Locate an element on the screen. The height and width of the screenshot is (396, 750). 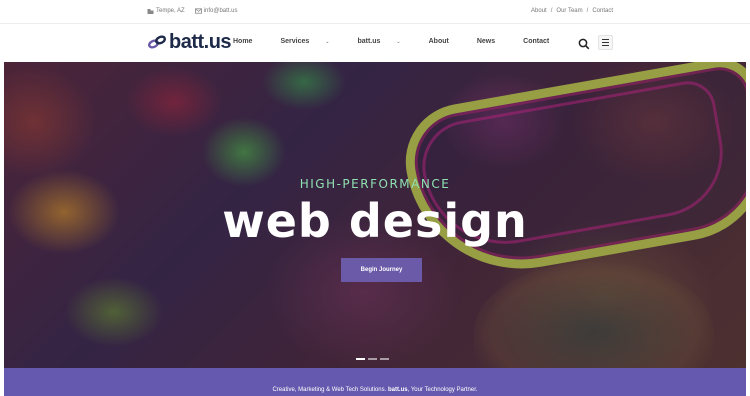
nav-item-contact: Contact is located at coordinates (543, 41).